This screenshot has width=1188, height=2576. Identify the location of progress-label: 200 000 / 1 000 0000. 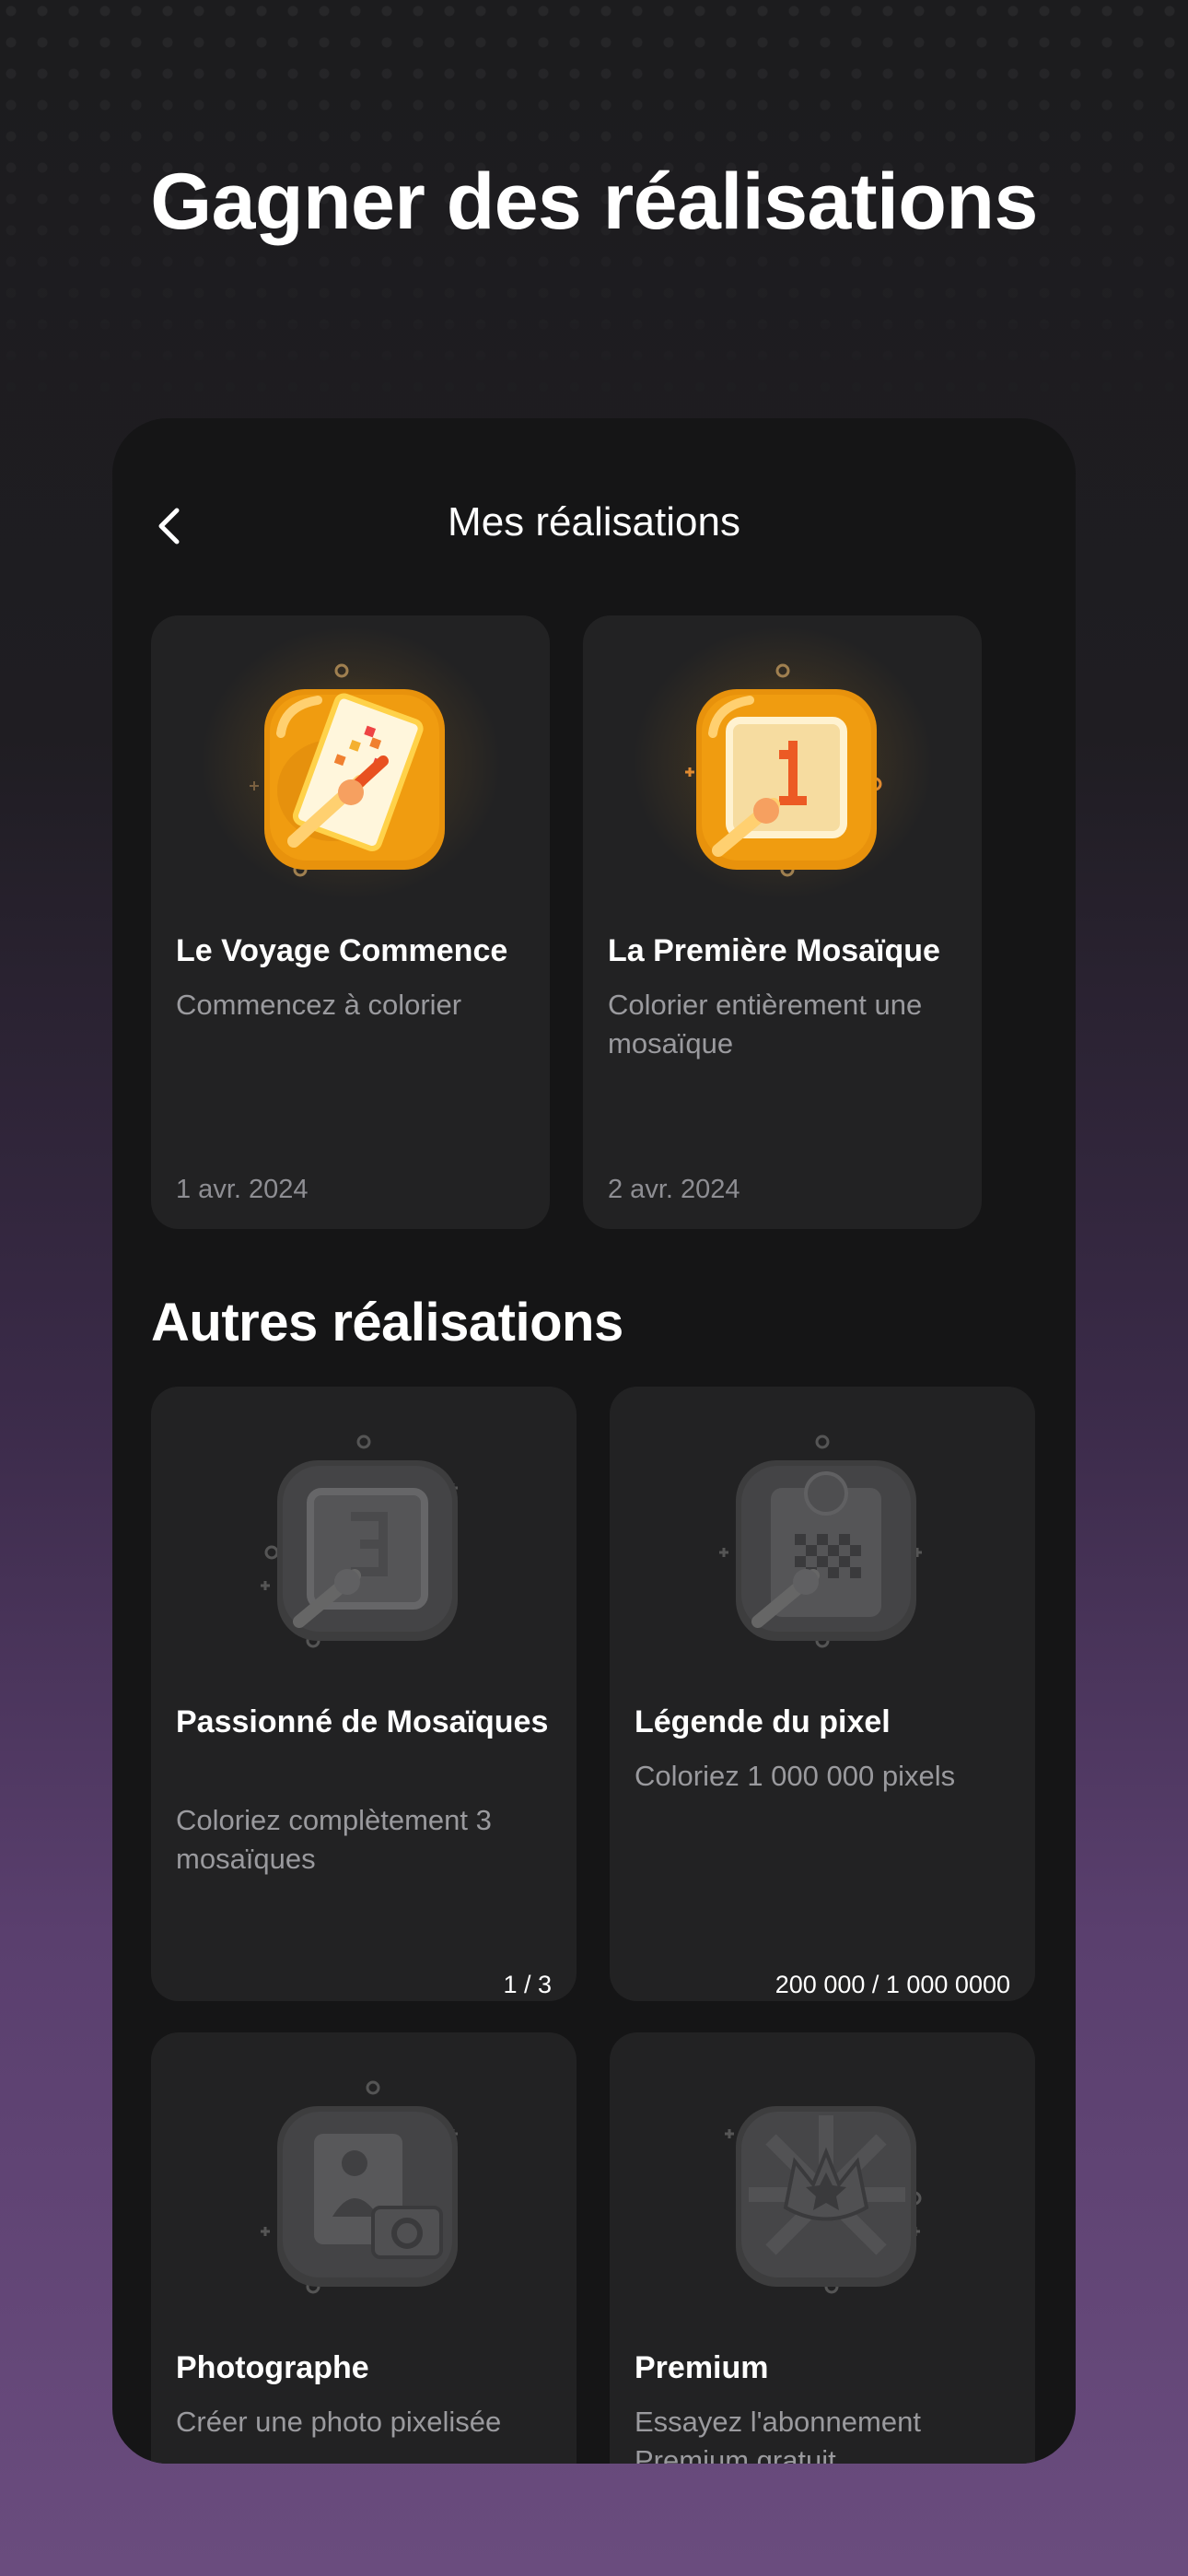
(892, 1985).